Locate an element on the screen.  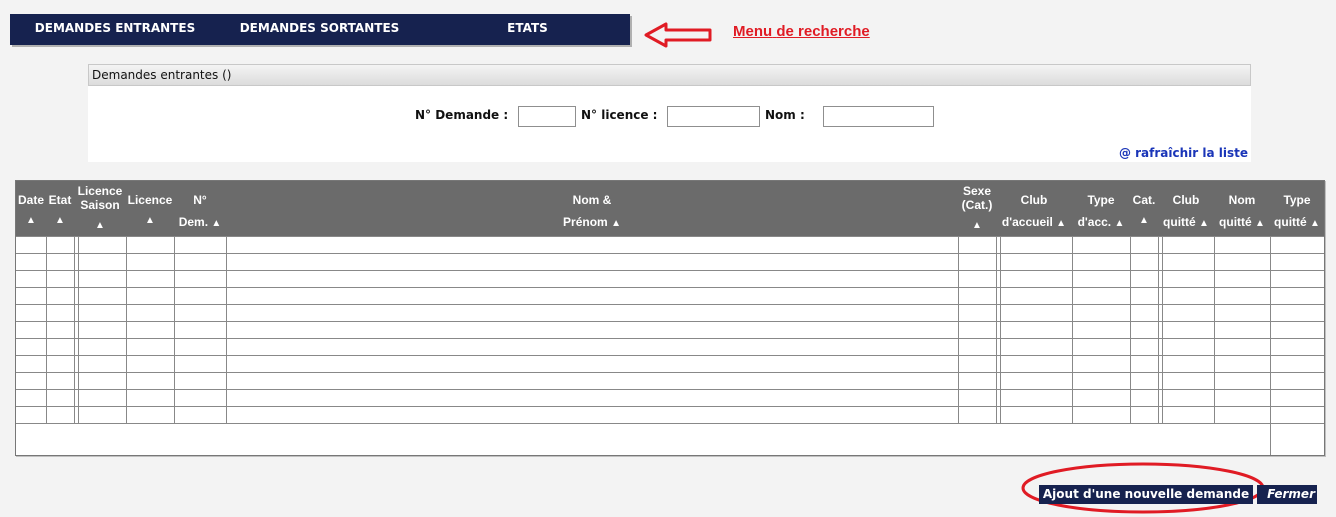
col-sexe: Sexe (Cat.) ▲ is located at coordinates (977, 208).